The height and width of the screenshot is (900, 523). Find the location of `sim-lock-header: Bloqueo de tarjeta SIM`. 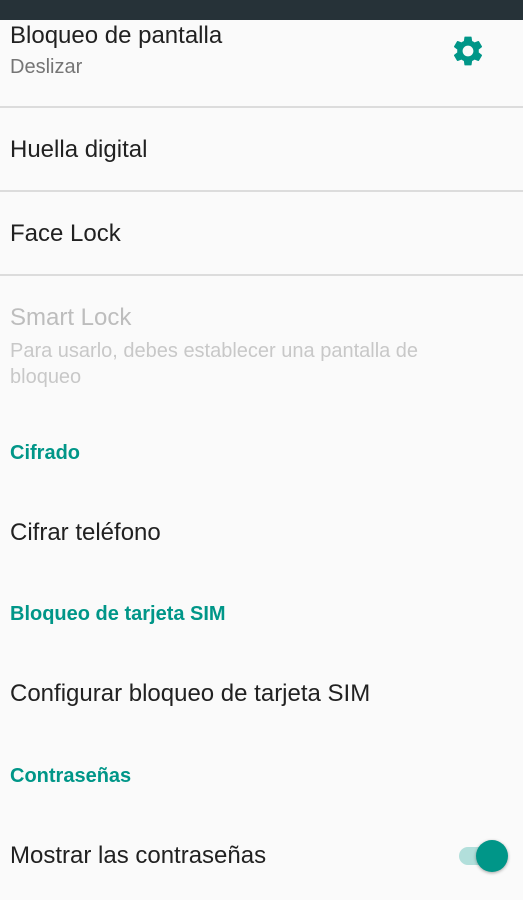

sim-lock-header: Bloqueo de tarjeta SIM is located at coordinates (118, 614).